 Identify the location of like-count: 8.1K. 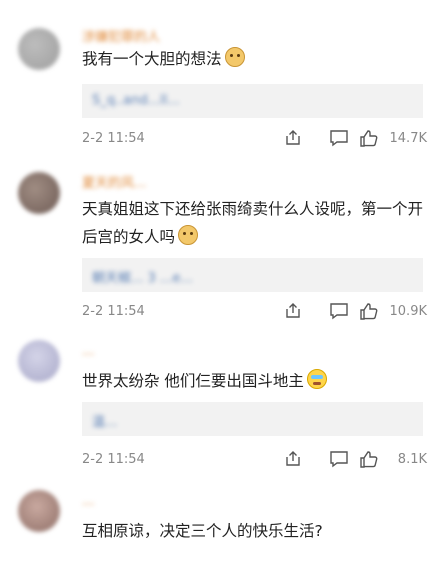
(412, 459).